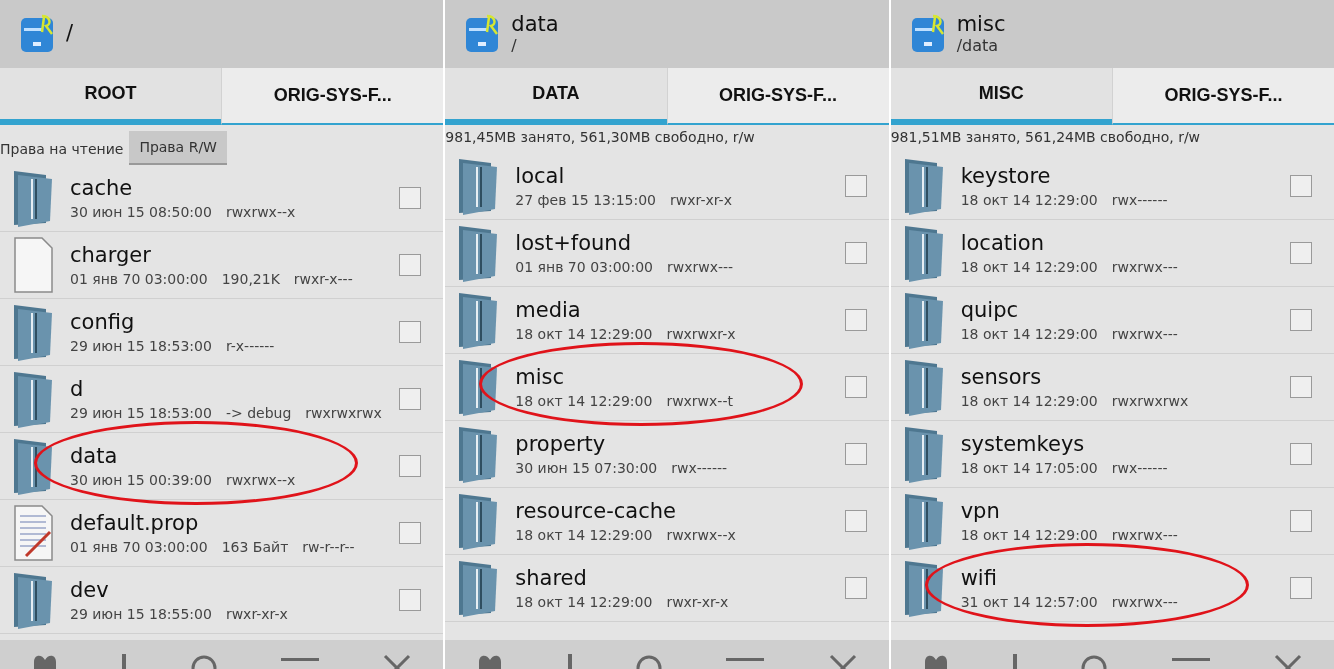 The image size is (1334, 669). I want to click on file-name: property, so click(672, 444).